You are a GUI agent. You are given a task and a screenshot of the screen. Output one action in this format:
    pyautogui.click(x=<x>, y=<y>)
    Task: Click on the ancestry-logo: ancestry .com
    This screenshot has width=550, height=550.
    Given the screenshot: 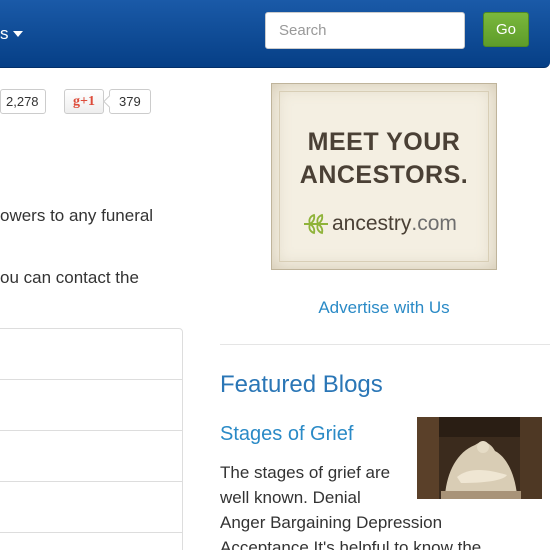 What is the action you would take?
    pyautogui.click(x=379, y=224)
    